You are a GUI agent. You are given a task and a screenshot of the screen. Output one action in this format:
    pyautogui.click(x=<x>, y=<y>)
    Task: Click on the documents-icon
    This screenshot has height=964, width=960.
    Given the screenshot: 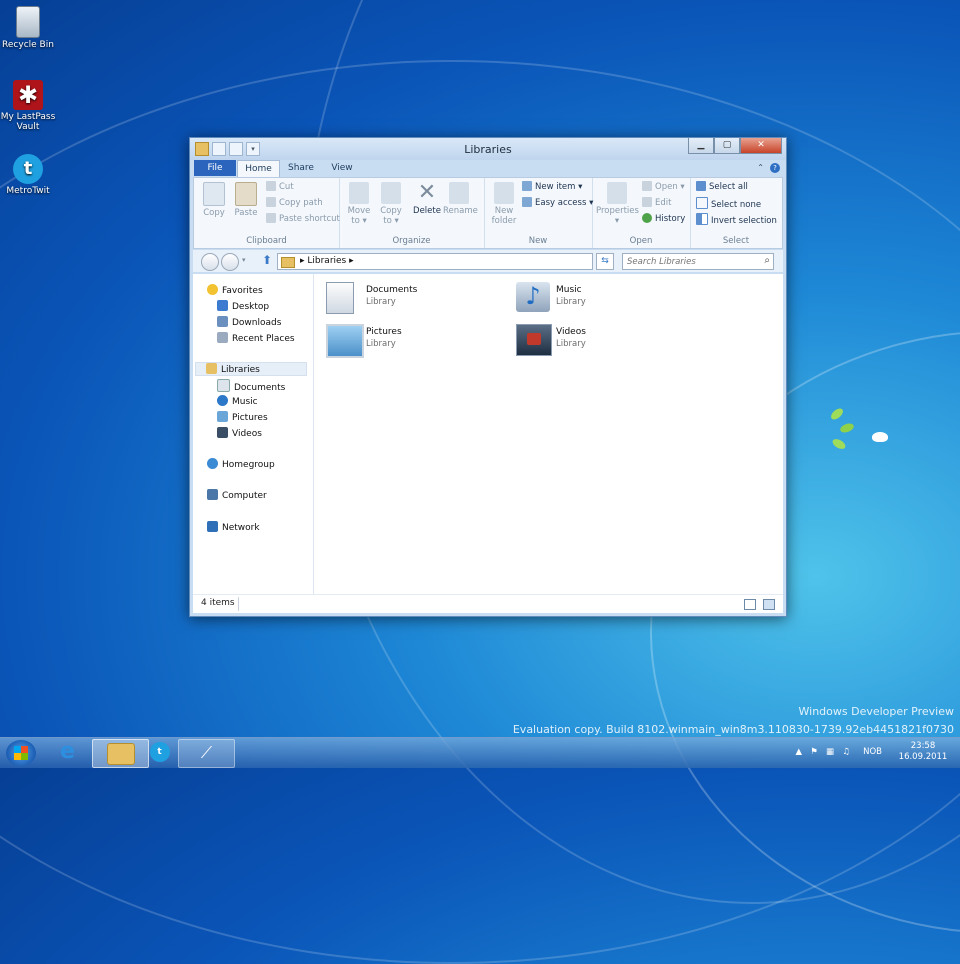 What is the action you would take?
    pyautogui.click(x=223, y=385)
    